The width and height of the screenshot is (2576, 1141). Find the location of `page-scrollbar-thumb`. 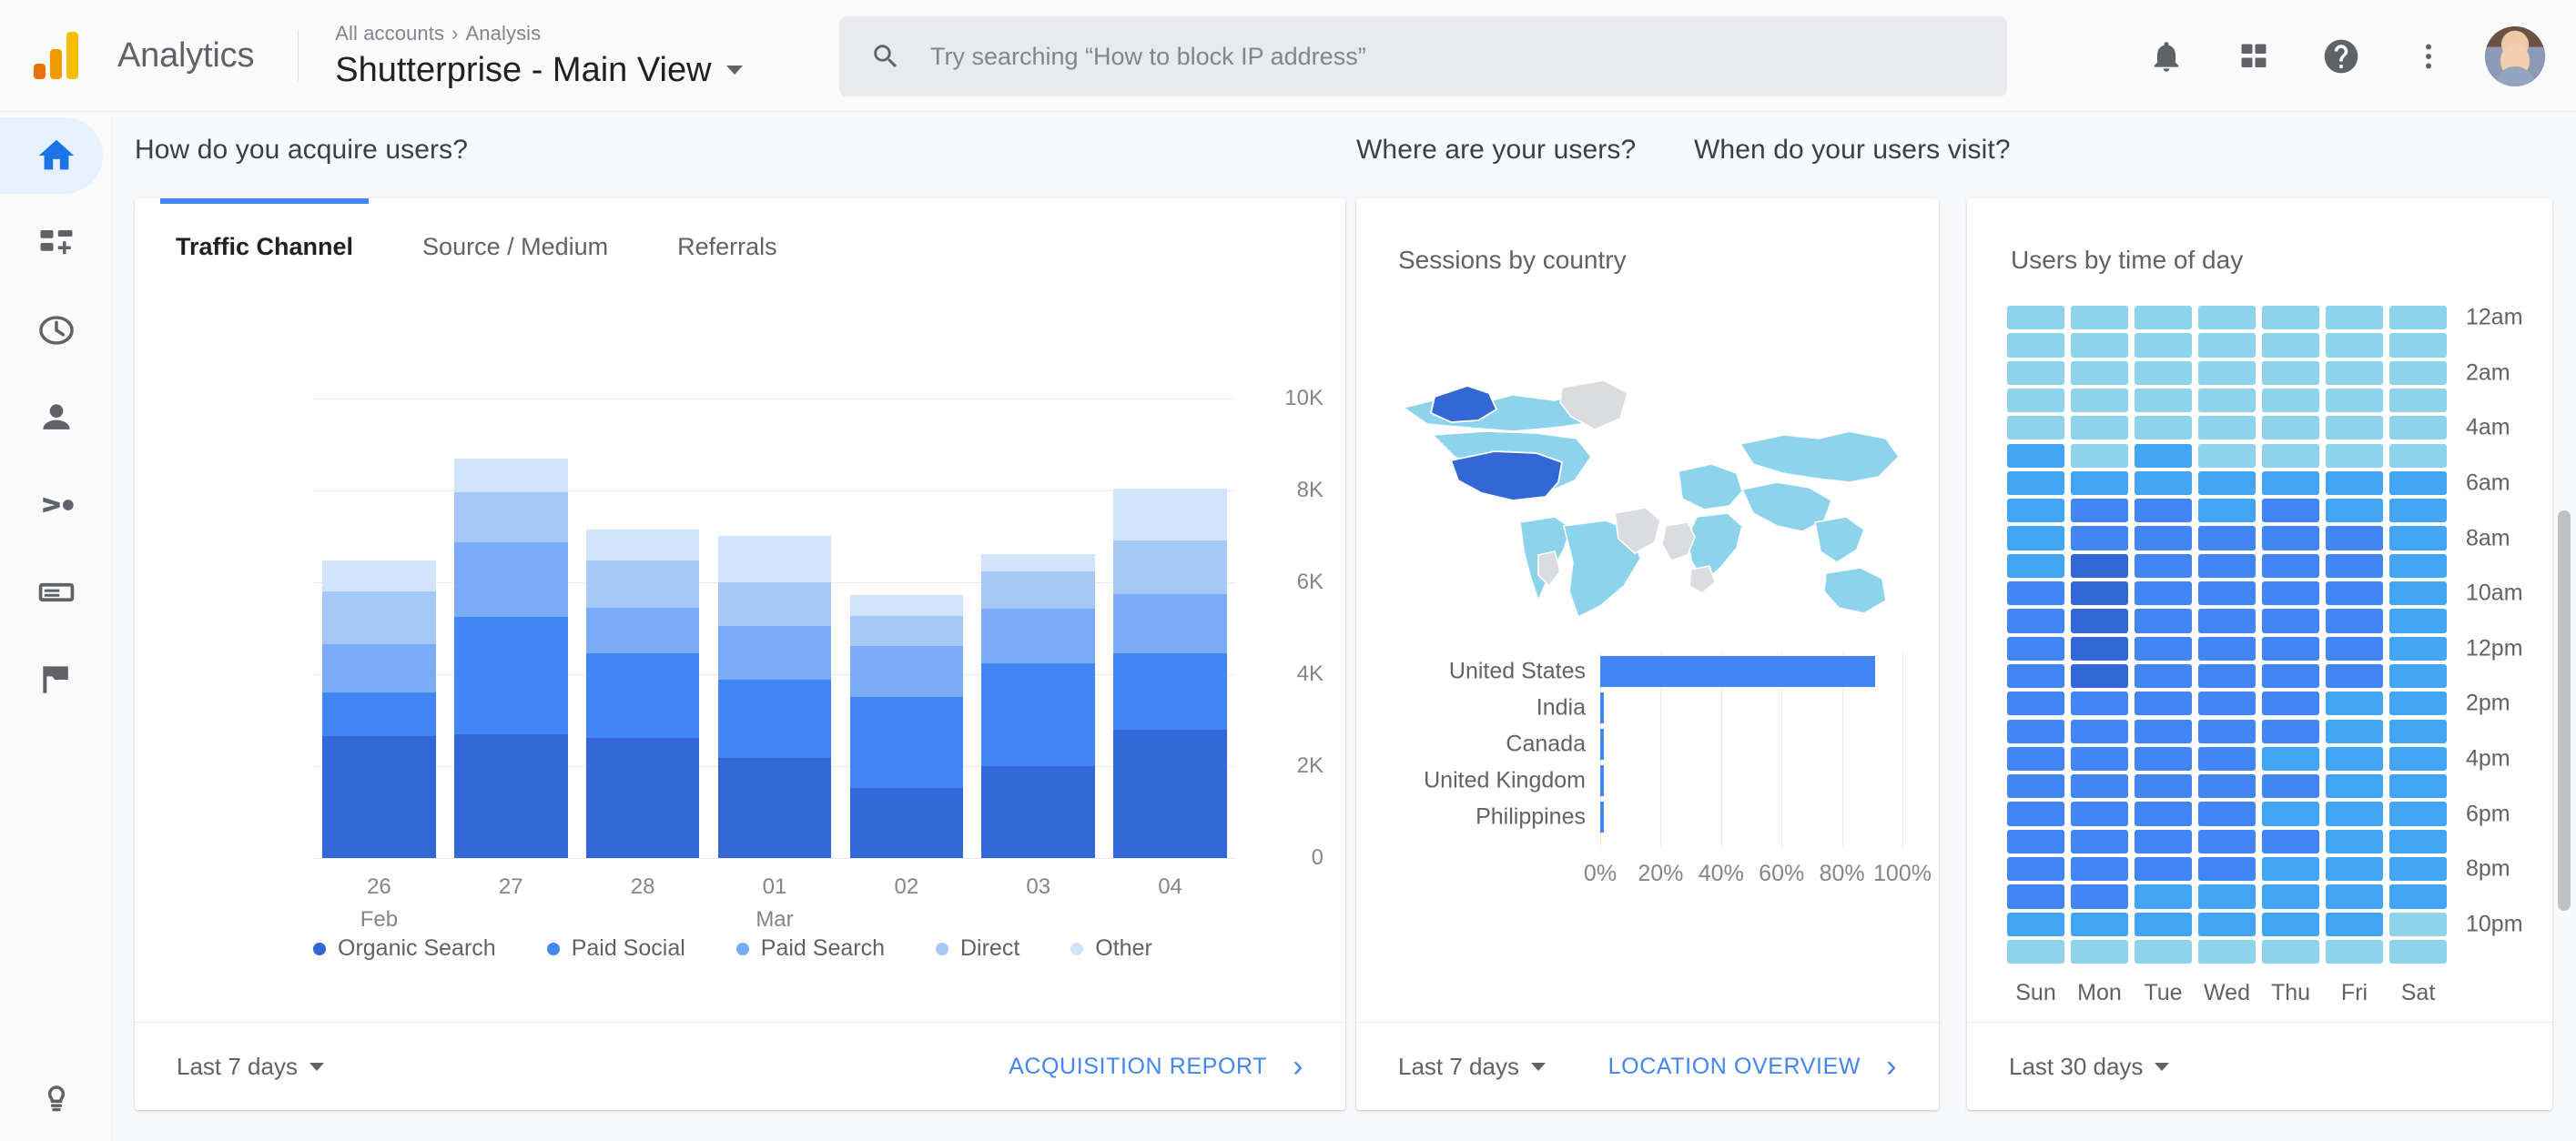

page-scrollbar-thumb is located at coordinates (2564, 710).